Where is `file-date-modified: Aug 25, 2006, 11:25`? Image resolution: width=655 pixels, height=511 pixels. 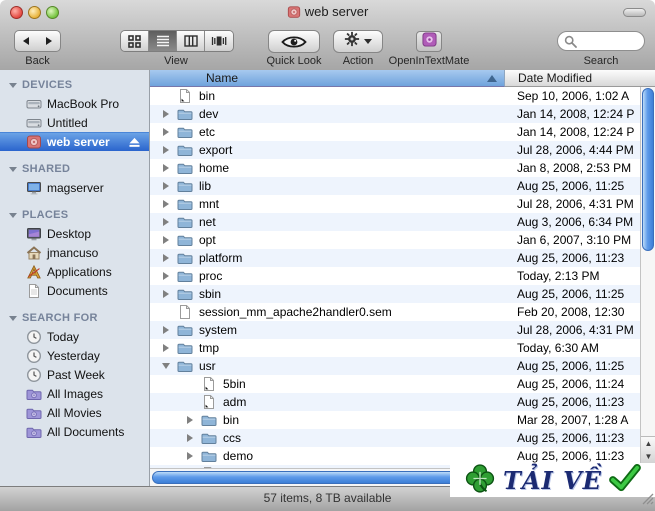 file-date-modified: Aug 25, 2006, 11:25 is located at coordinates (571, 186).